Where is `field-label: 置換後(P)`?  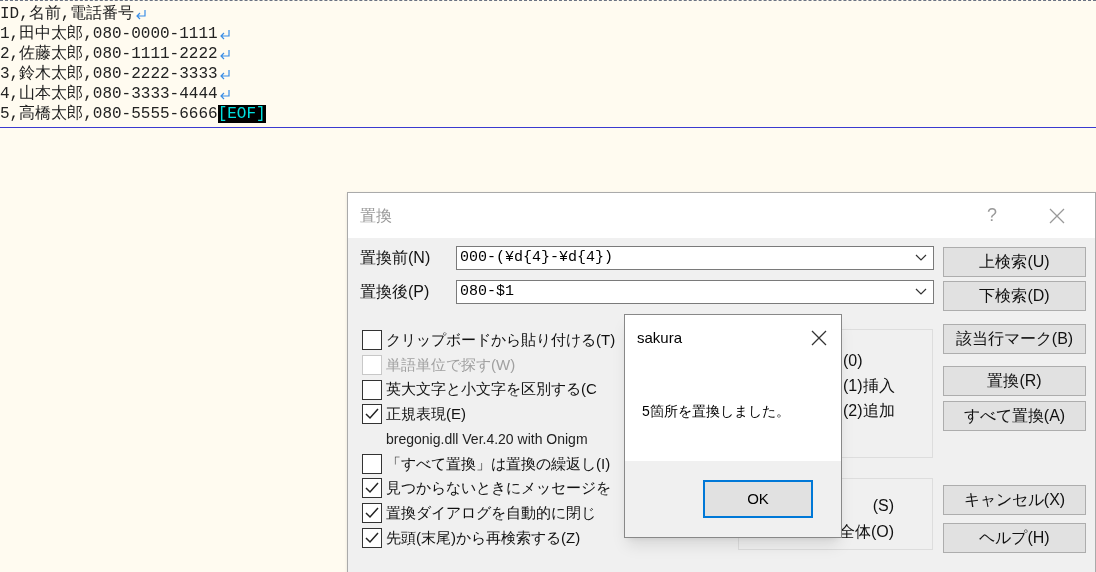
field-label: 置換後(P) is located at coordinates (395, 292).